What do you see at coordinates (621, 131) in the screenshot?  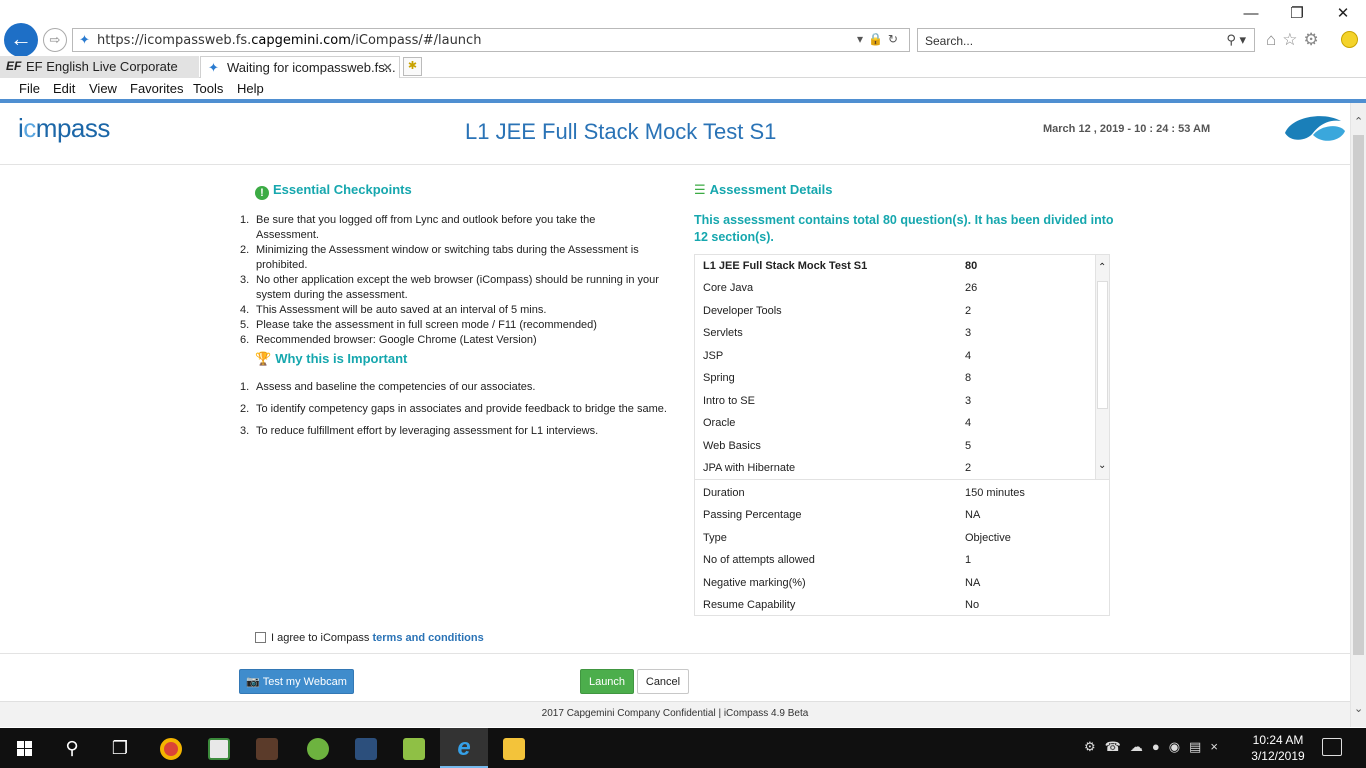 I see `page-title: L1 JEE Full Stack Mock Test S1` at bounding box center [621, 131].